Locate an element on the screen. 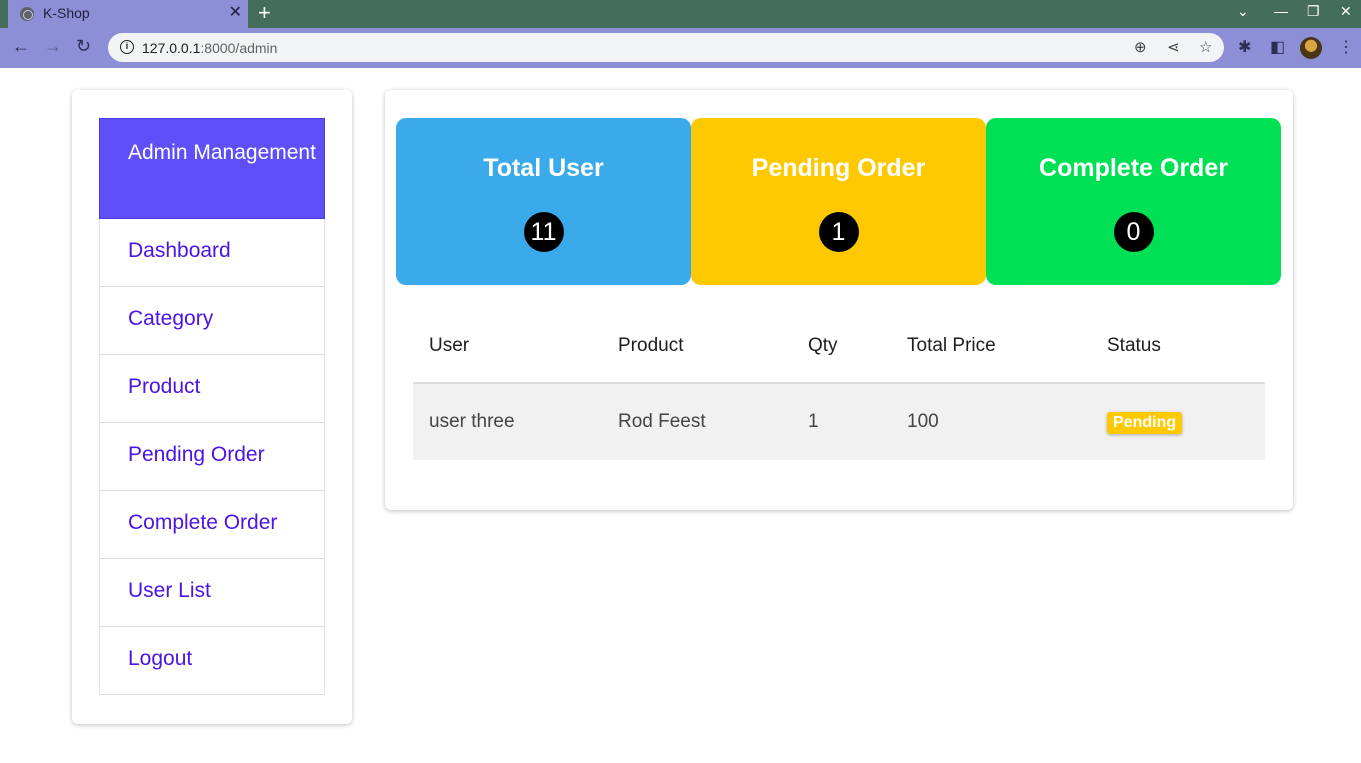 The width and height of the screenshot is (1361, 763). forward-icon: → is located at coordinates (53, 46).